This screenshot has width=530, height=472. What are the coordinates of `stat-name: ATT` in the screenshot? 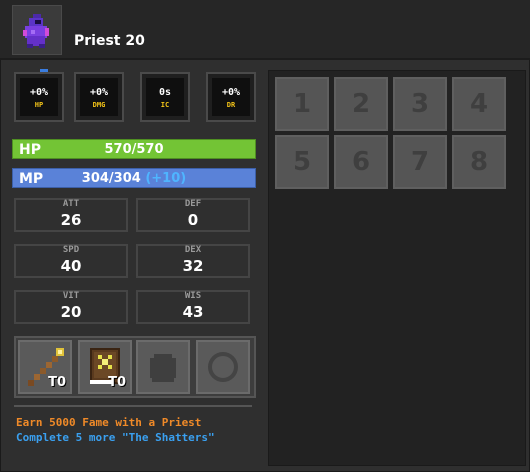 It's located at (71, 204).